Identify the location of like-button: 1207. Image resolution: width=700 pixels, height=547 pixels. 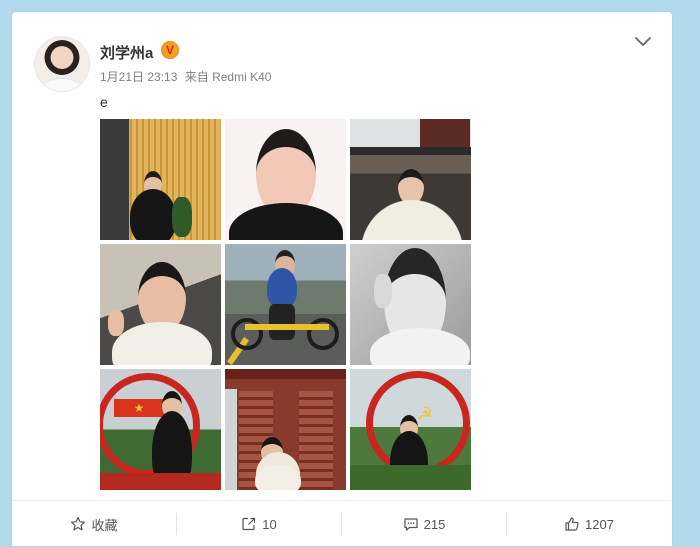
(589, 524).